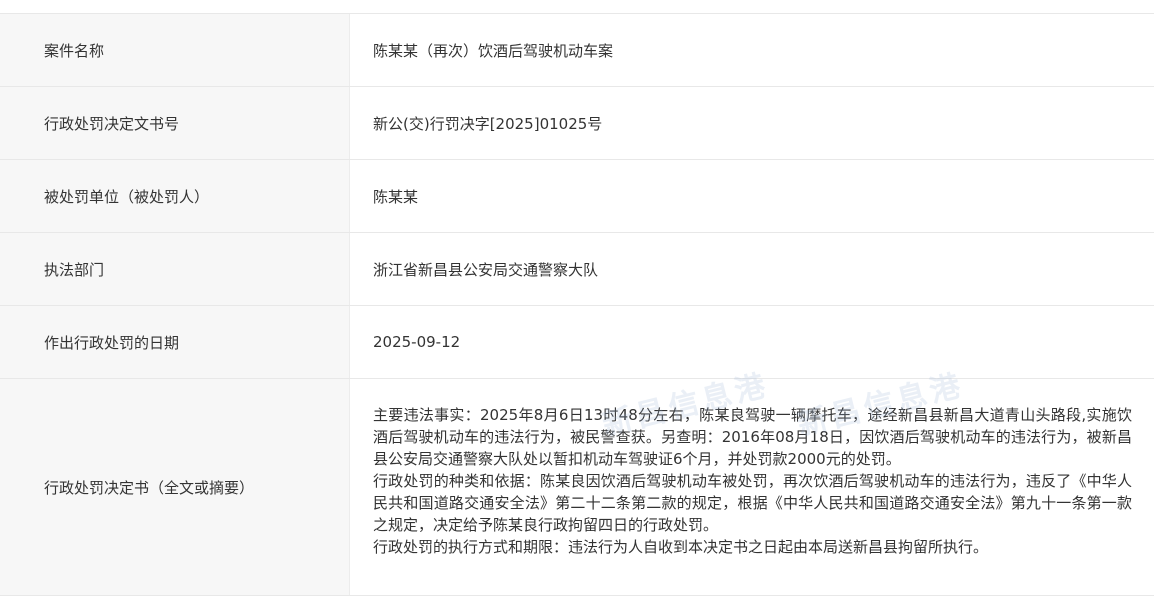 This screenshot has height=599, width=1154. What do you see at coordinates (577, 342) in the screenshot?
I see `table-row-penalty-date: 作出行政处罚的日期 2025-09-12` at bounding box center [577, 342].